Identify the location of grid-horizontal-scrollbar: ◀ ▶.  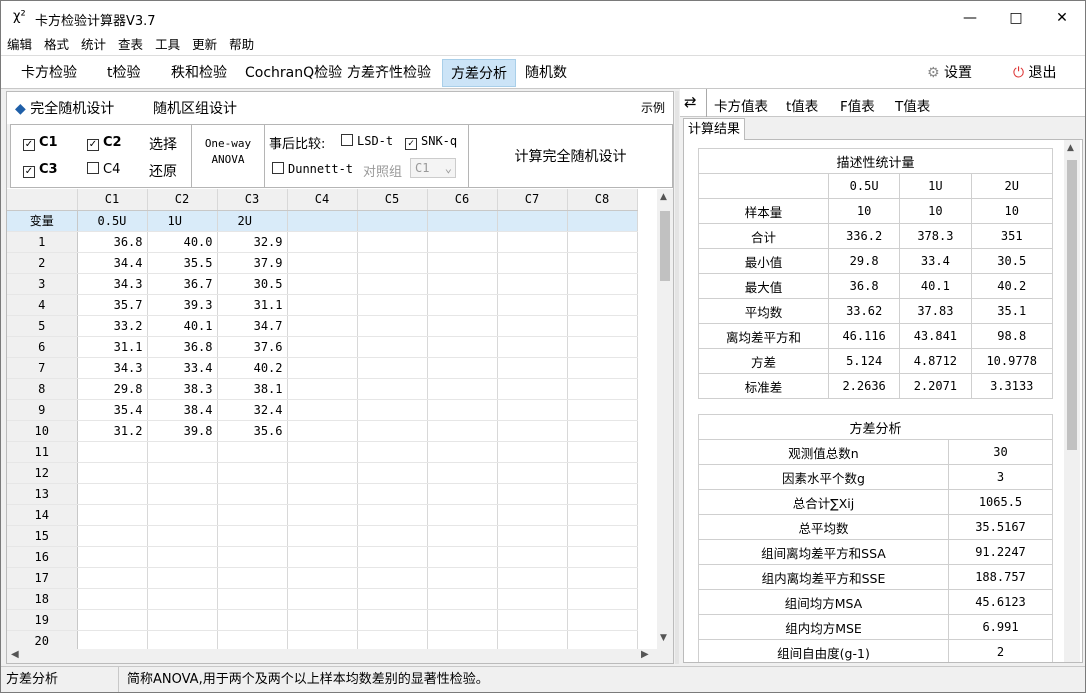
(340, 656).